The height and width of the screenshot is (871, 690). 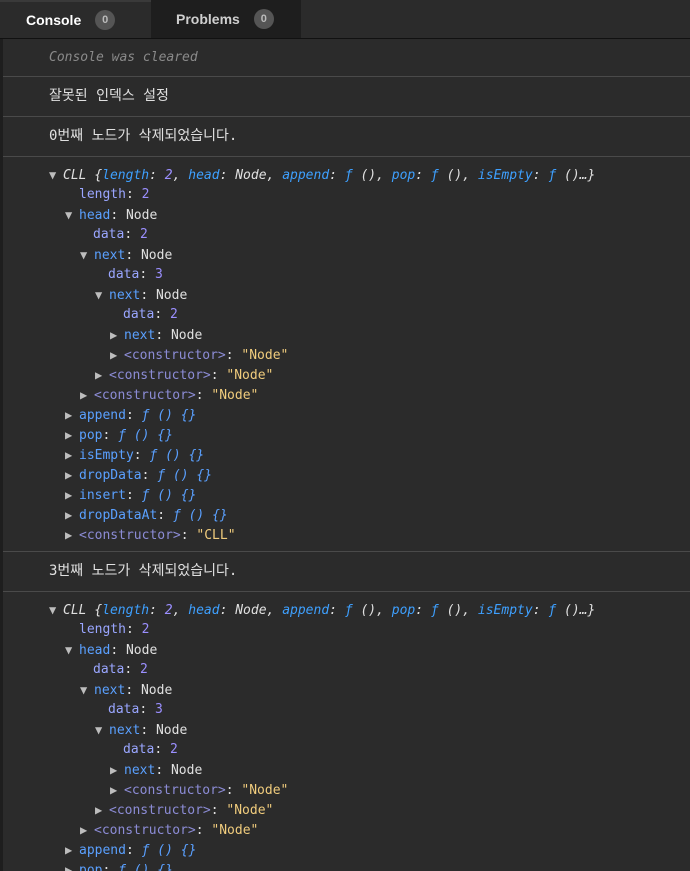 I want to click on console-count-badge: 0, so click(x=105, y=20).